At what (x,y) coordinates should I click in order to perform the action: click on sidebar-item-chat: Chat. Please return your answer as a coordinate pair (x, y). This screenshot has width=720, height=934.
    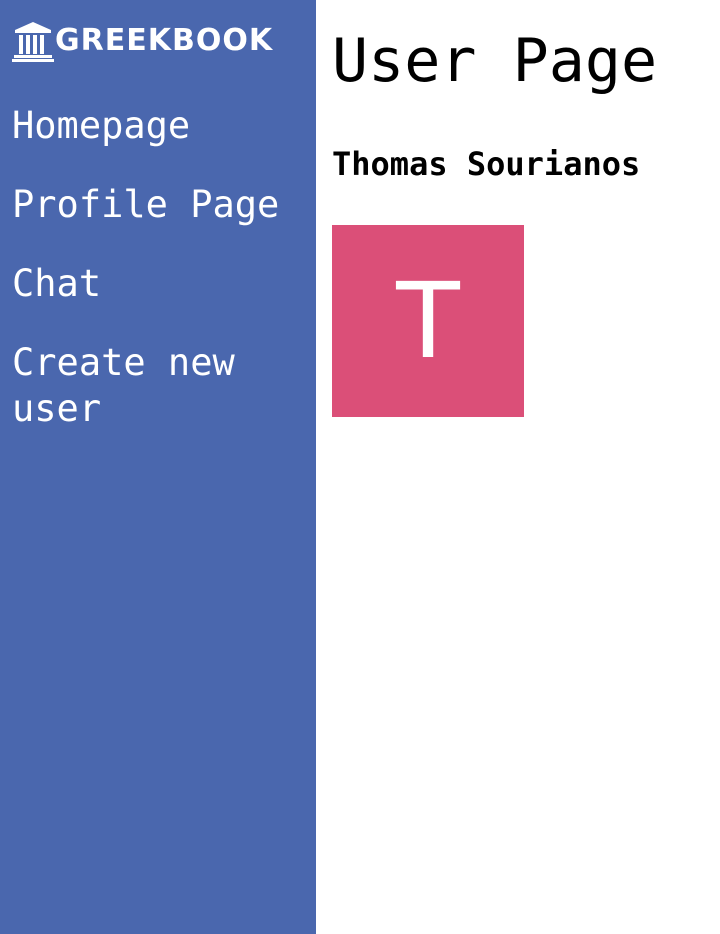
    Looking at the image, I should click on (160, 284).